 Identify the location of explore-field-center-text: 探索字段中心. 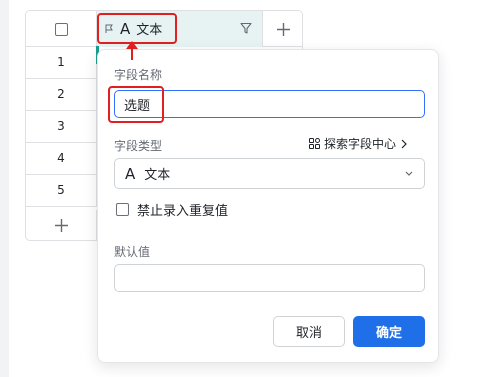
(360, 144).